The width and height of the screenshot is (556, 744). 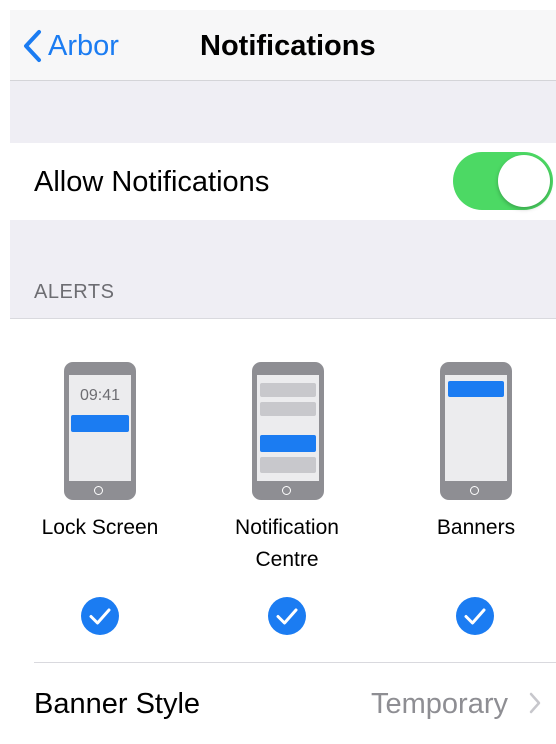 What do you see at coordinates (283, 181) in the screenshot?
I see `allow-notifications-row: Allow Notifications` at bounding box center [283, 181].